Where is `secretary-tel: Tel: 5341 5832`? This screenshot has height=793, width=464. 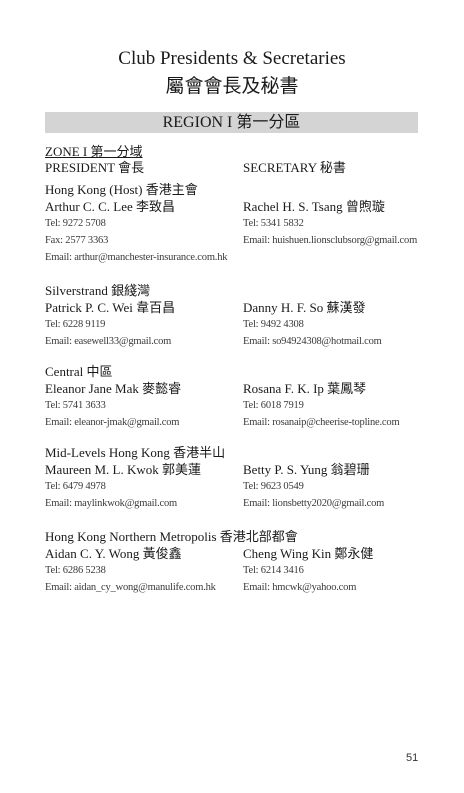 secretary-tel: Tel: 5341 5832 is located at coordinates (273, 223).